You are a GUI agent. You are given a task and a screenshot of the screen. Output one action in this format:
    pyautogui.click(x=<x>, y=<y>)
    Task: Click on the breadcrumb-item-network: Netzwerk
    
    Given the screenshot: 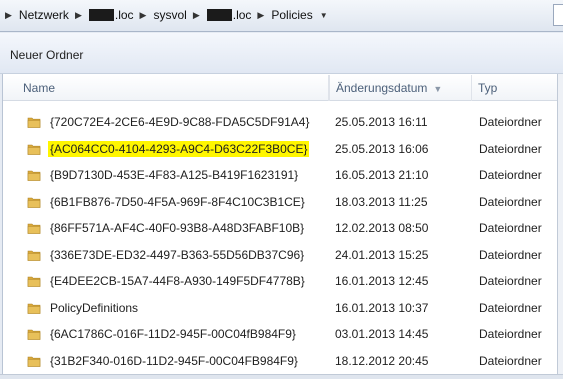 What is the action you would take?
    pyautogui.click(x=44, y=15)
    